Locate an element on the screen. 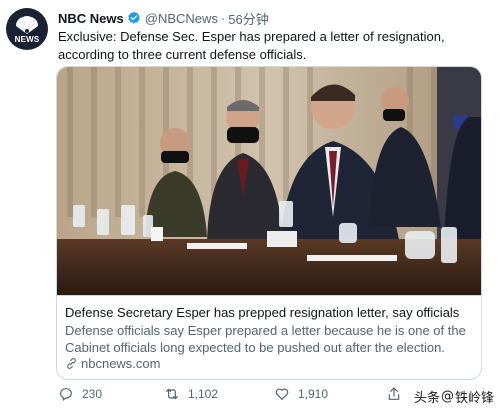 The height and width of the screenshot is (414, 500). display-name: NBC News is located at coordinates (91, 18).